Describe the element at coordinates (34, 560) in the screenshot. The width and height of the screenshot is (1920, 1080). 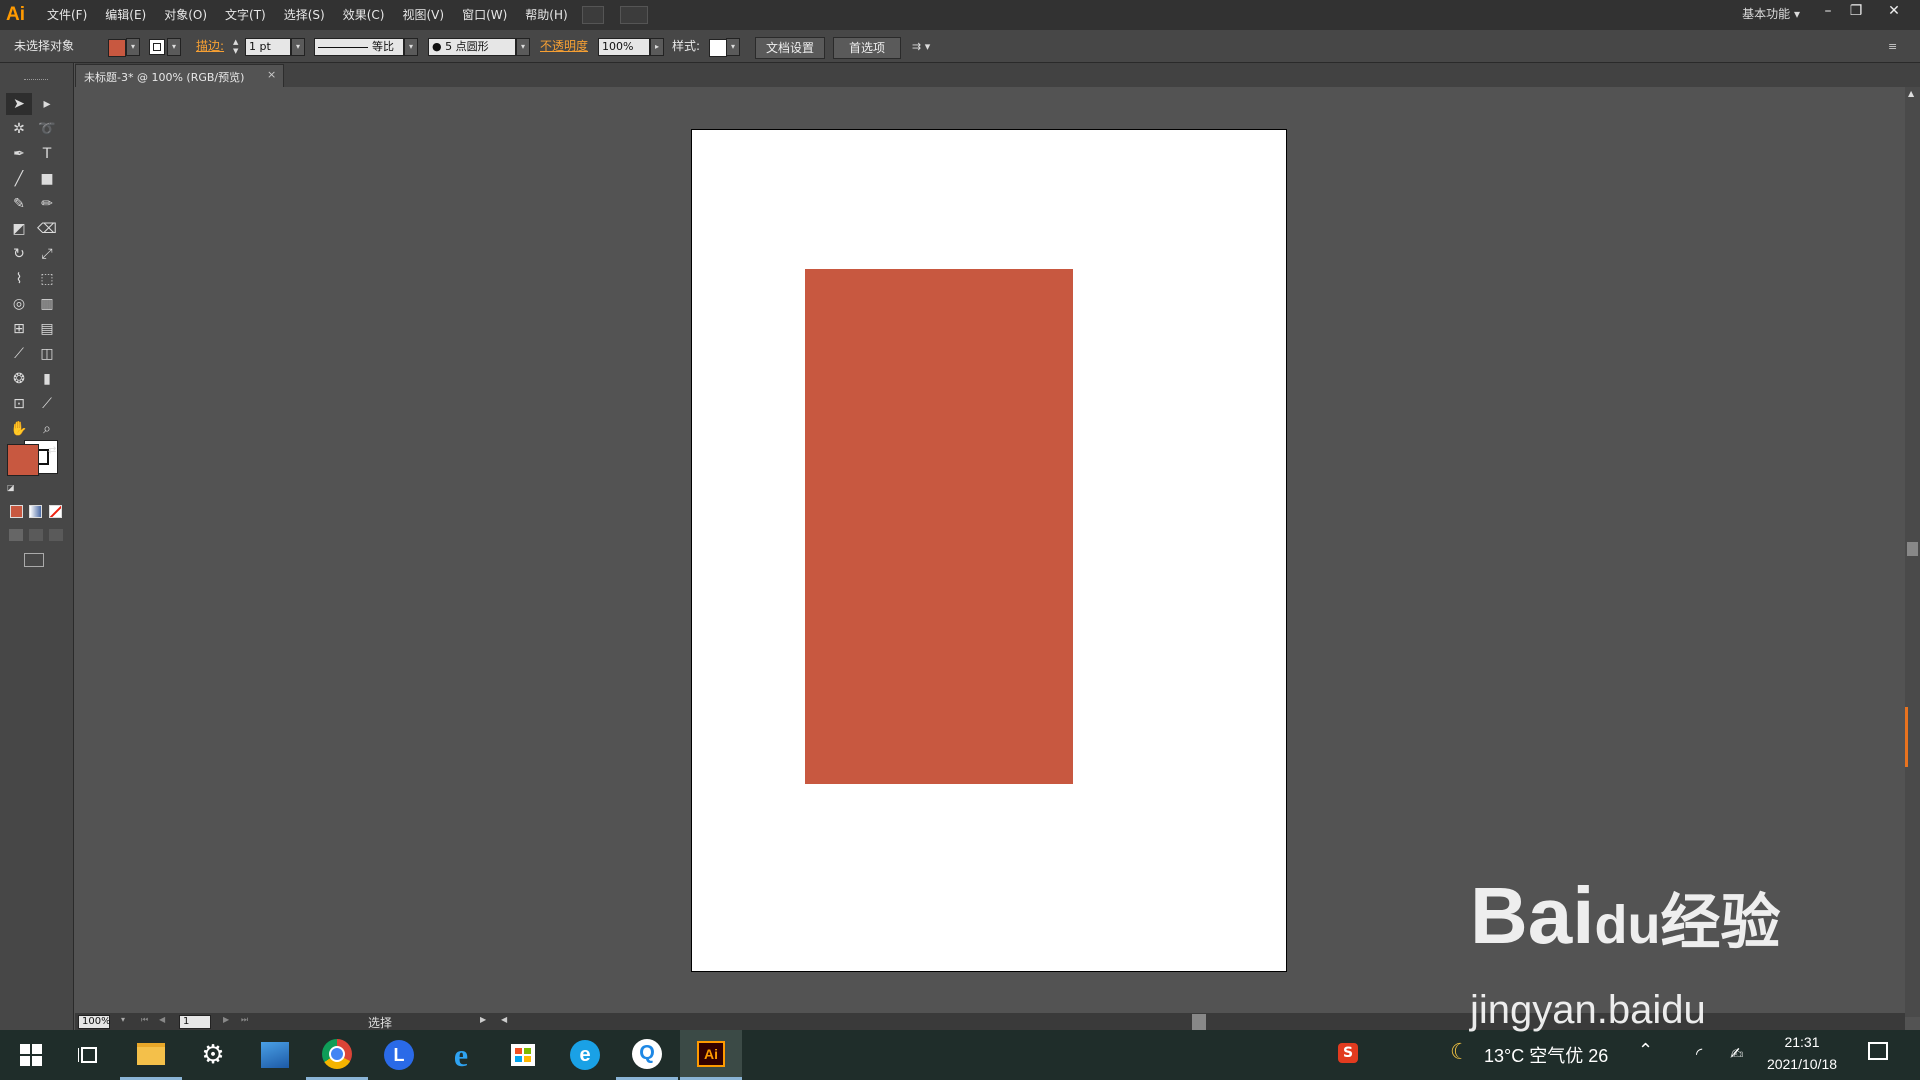
I see `screen-mode-icon` at that location.